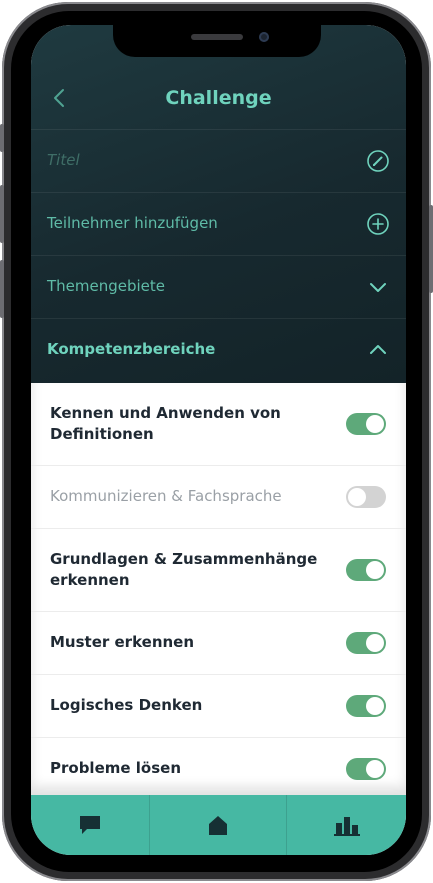  What do you see at coordinates (131, 349) in the screenshot?
I see `competencies-label: Kompetenzbereiche` at bounding box center [131, 349].